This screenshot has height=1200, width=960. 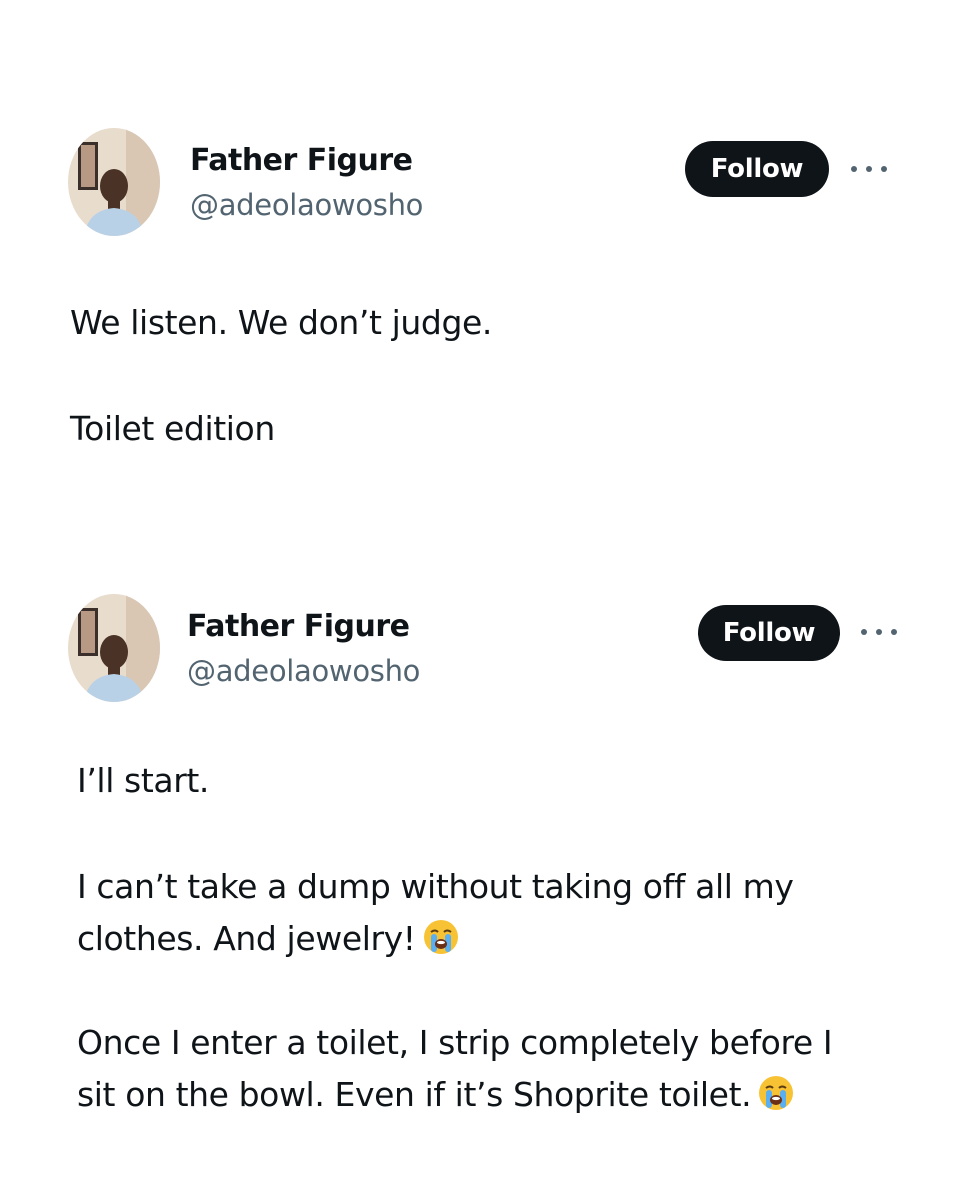 I want to click on tweet-text-line-with-emoji: clothes. And jewelry!, so click(x=268, y=942).